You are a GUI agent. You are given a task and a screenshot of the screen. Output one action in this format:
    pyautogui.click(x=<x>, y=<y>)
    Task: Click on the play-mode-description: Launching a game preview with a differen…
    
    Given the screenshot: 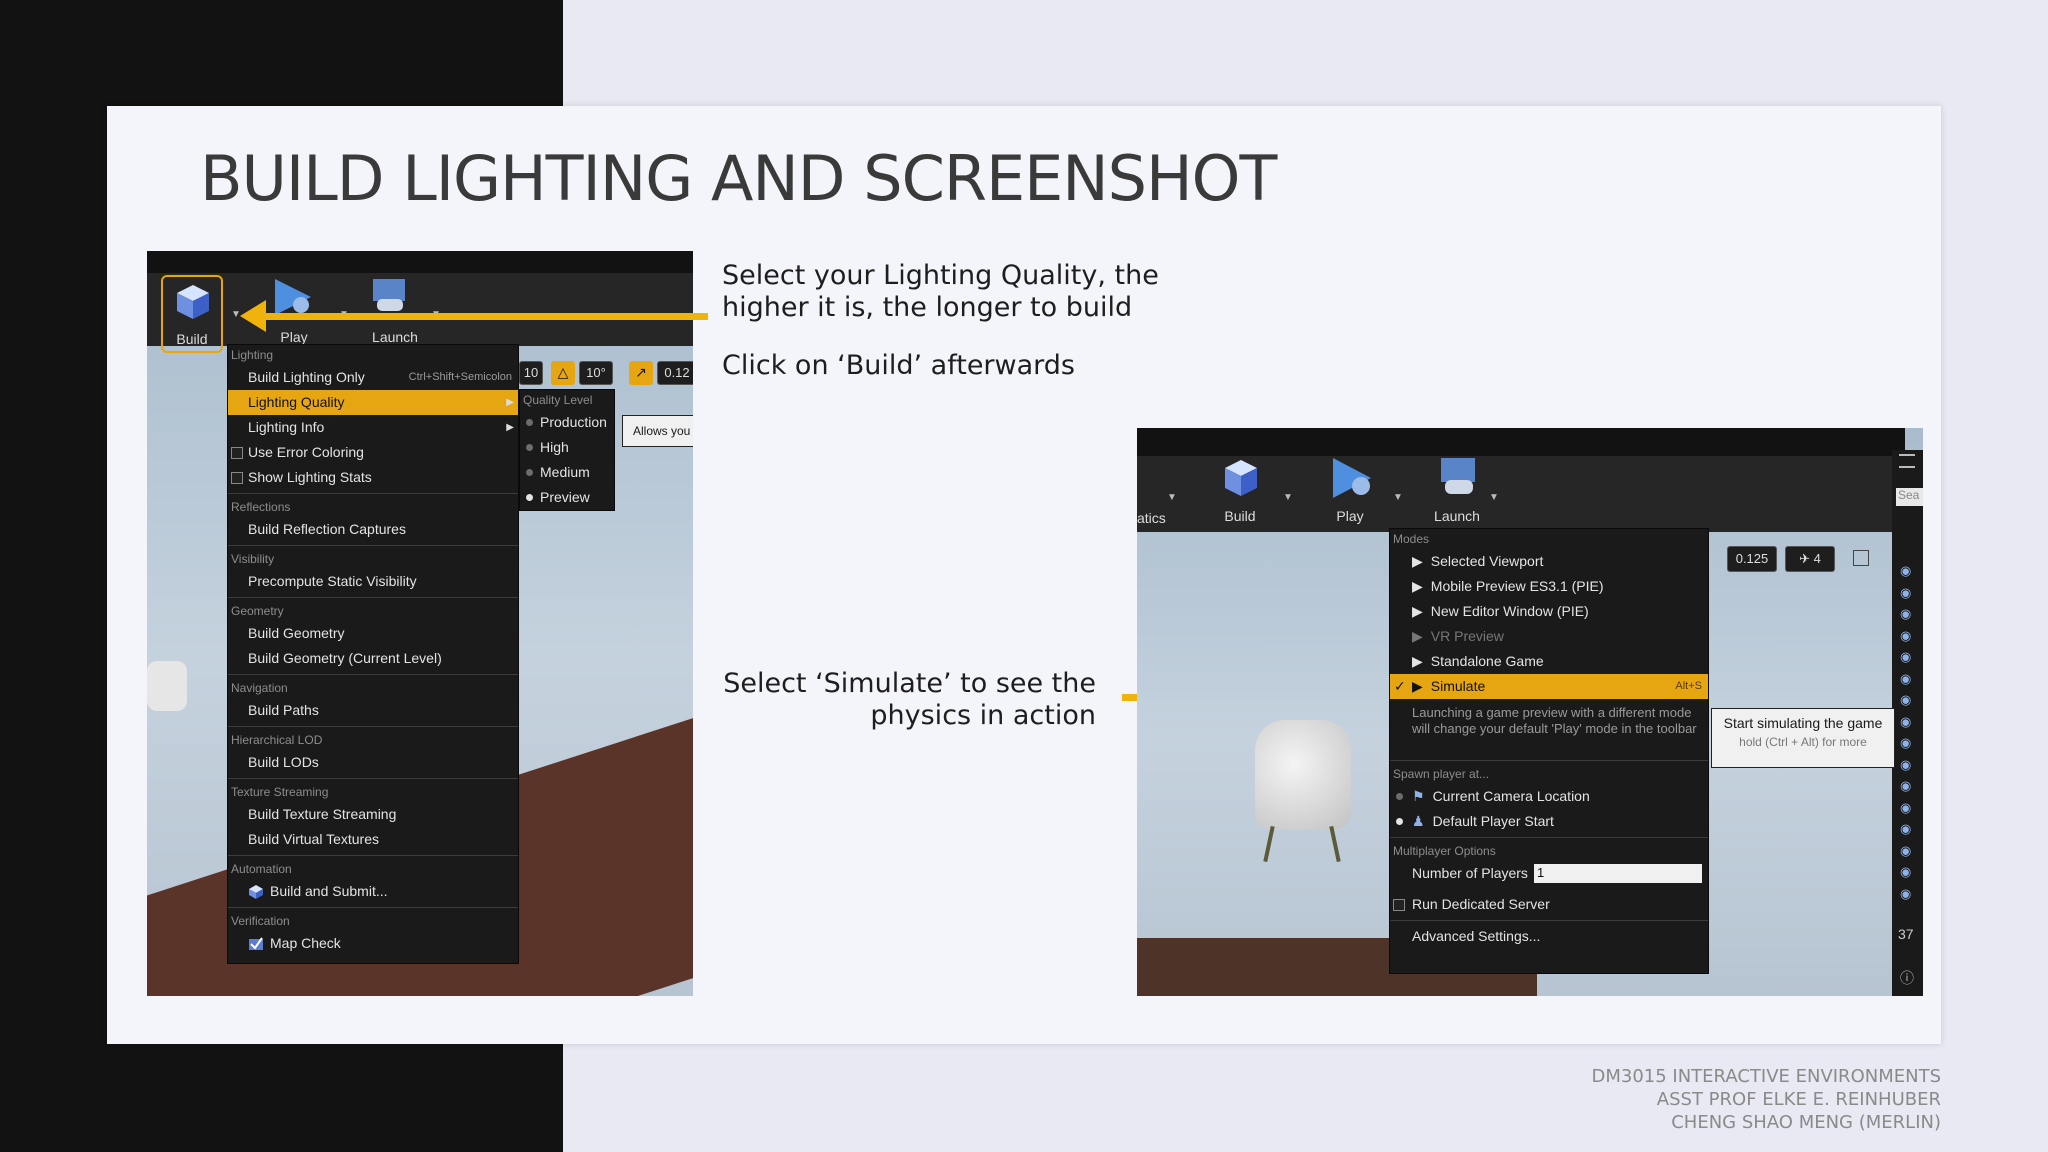 What is the action you would take?
    pyautogui.click(x=1554, y=720)
    